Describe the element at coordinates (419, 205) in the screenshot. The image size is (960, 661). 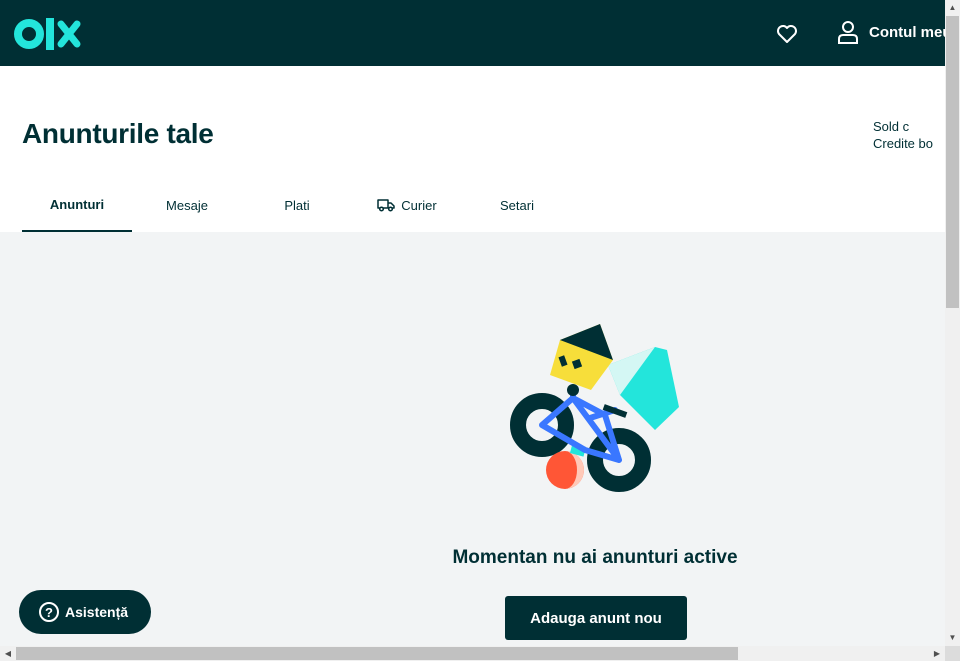
I see `tab-label: Curier` at that location.